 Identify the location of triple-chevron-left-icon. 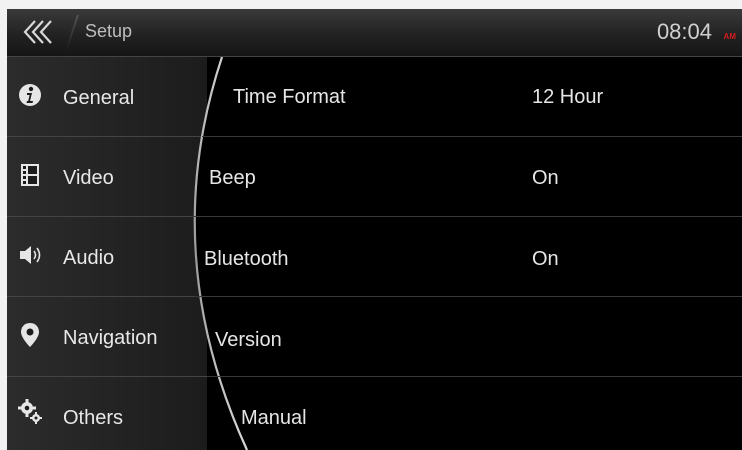
(37, 32).